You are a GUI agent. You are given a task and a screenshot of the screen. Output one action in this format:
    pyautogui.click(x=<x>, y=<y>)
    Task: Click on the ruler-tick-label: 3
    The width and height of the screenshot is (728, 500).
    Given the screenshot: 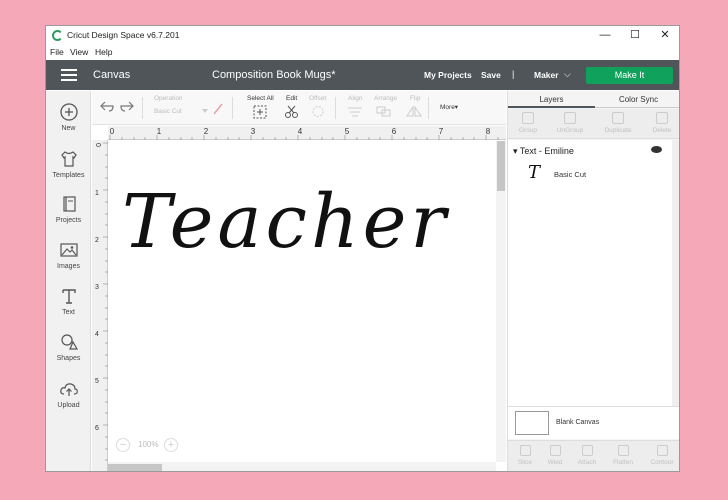 What is the action you would take?
    pyautogui.click(x=253, y=131)
    